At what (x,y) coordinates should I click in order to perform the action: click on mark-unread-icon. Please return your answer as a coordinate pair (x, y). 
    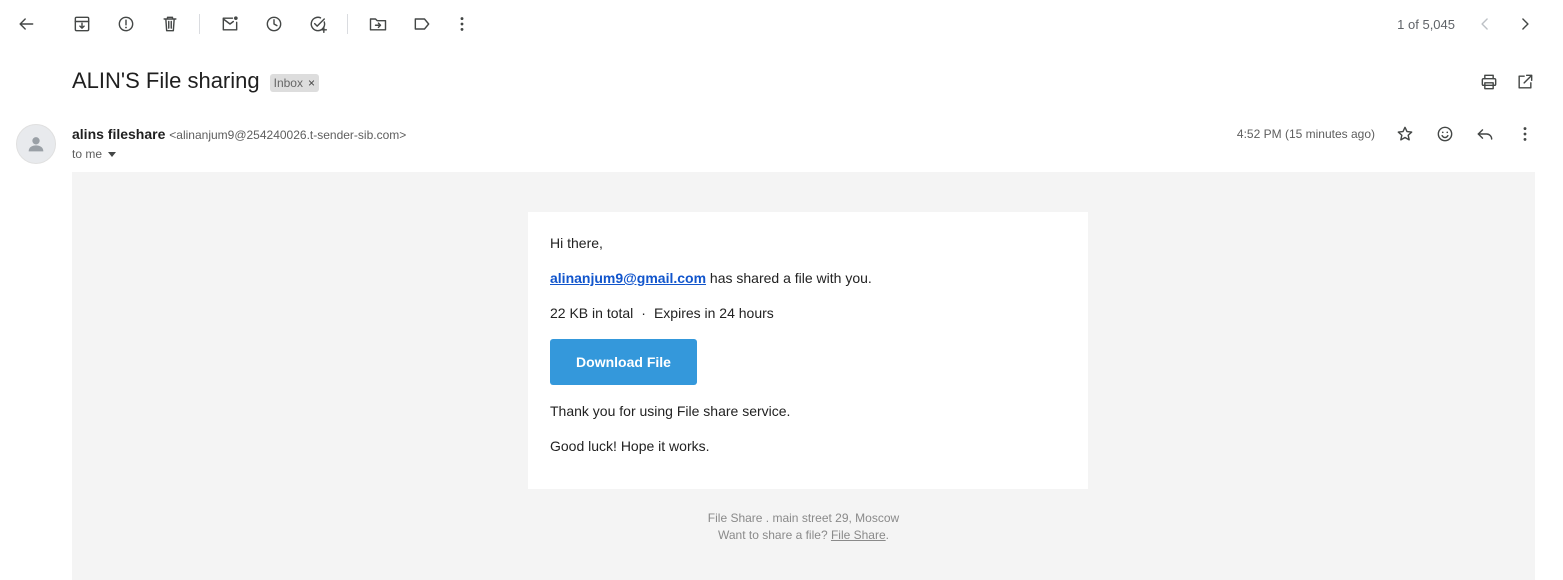
    Looking at the image, I should click on (230, 24).